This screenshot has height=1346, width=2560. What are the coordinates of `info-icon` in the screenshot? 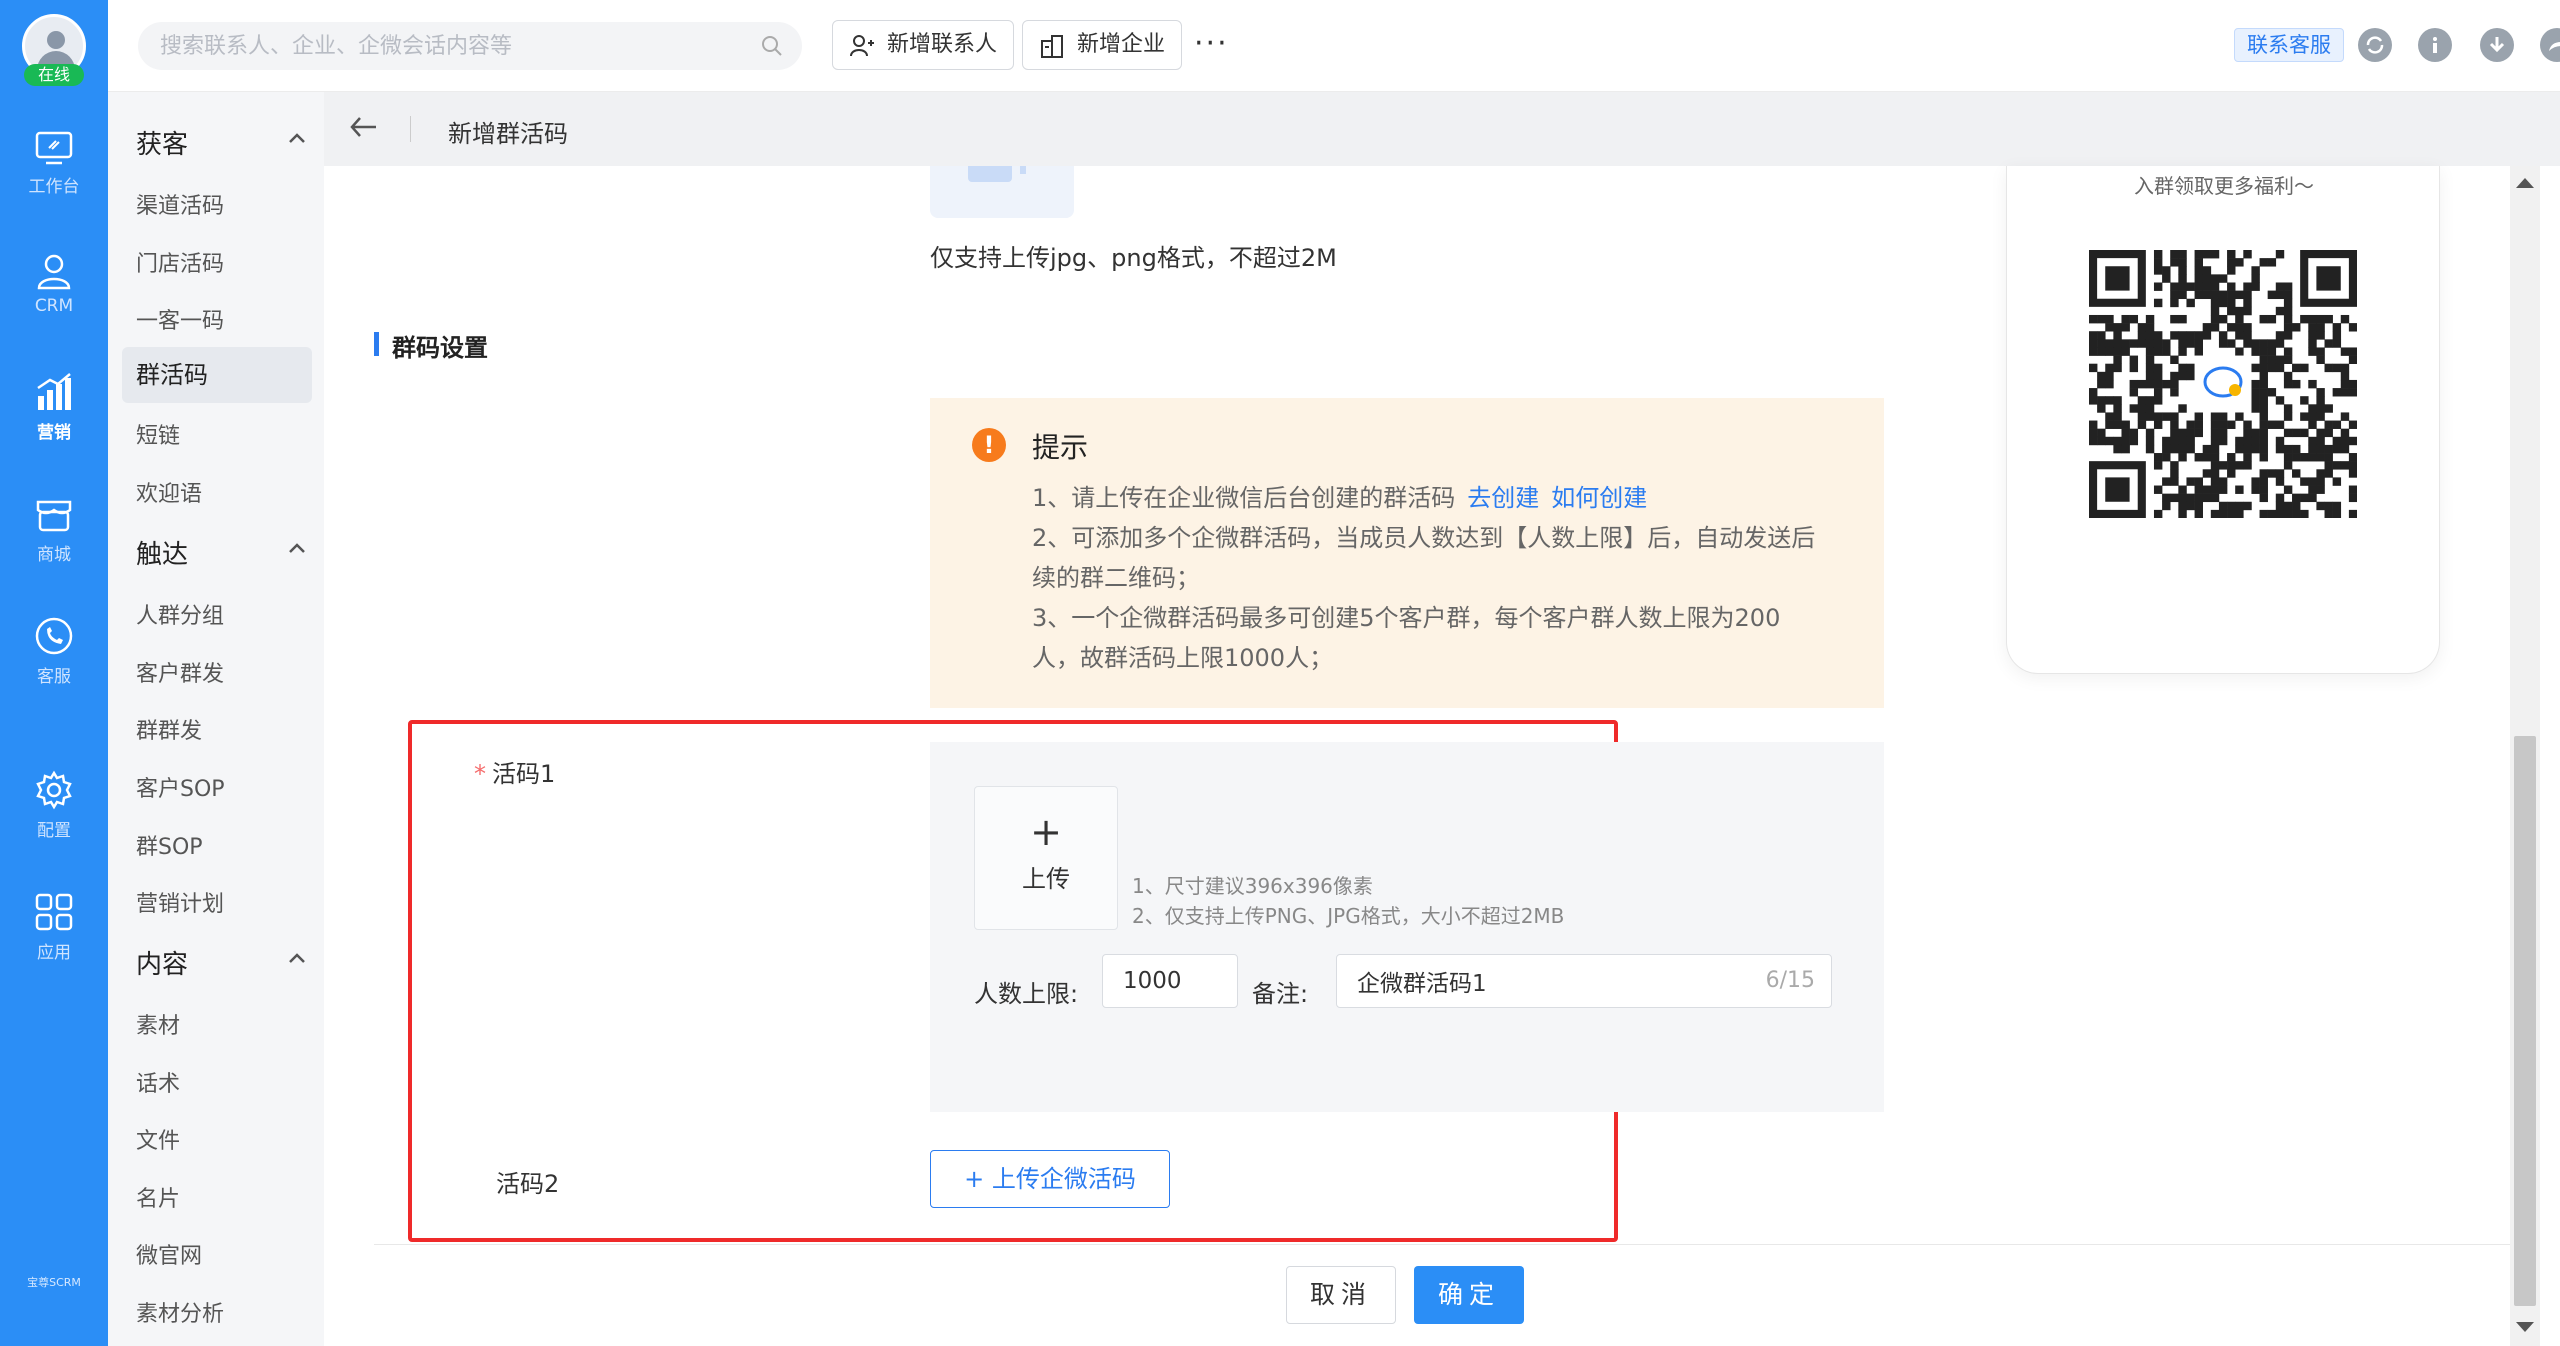 It's located at (2435, 45).